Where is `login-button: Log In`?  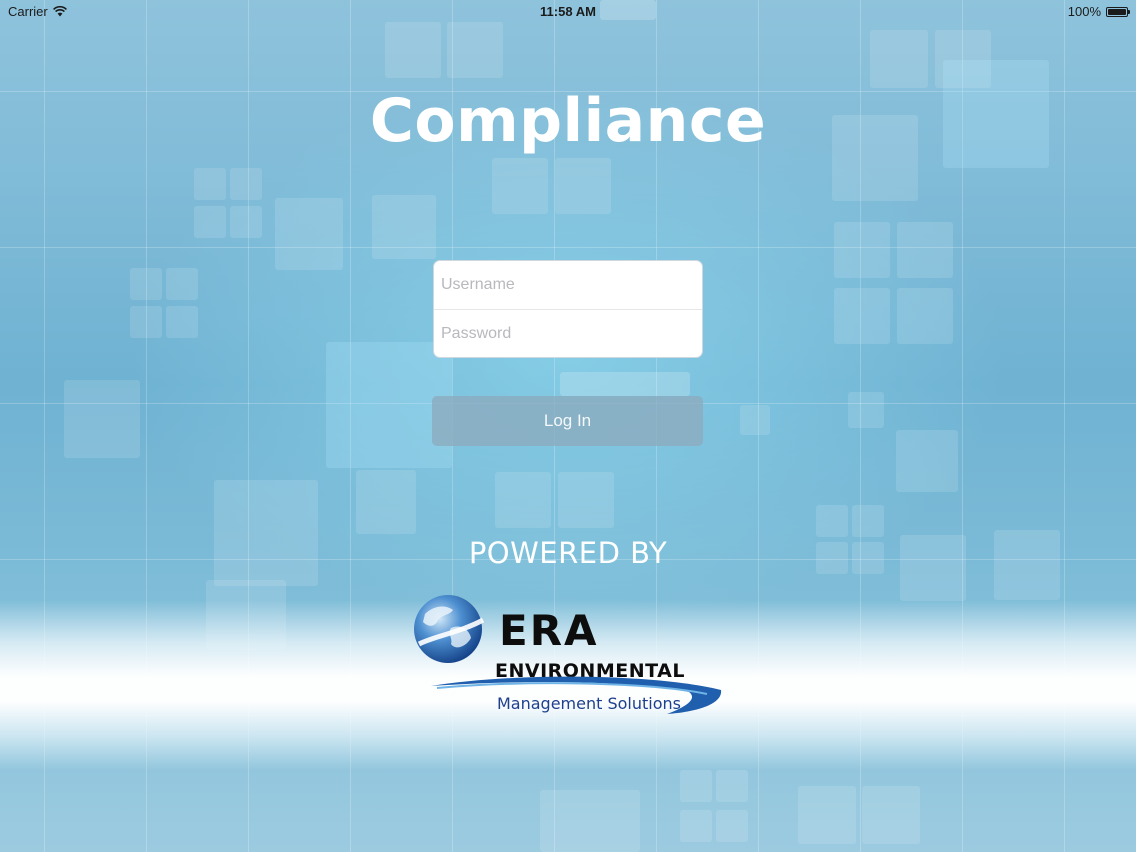 login-button: Log In is located at coordinates (567, 421).